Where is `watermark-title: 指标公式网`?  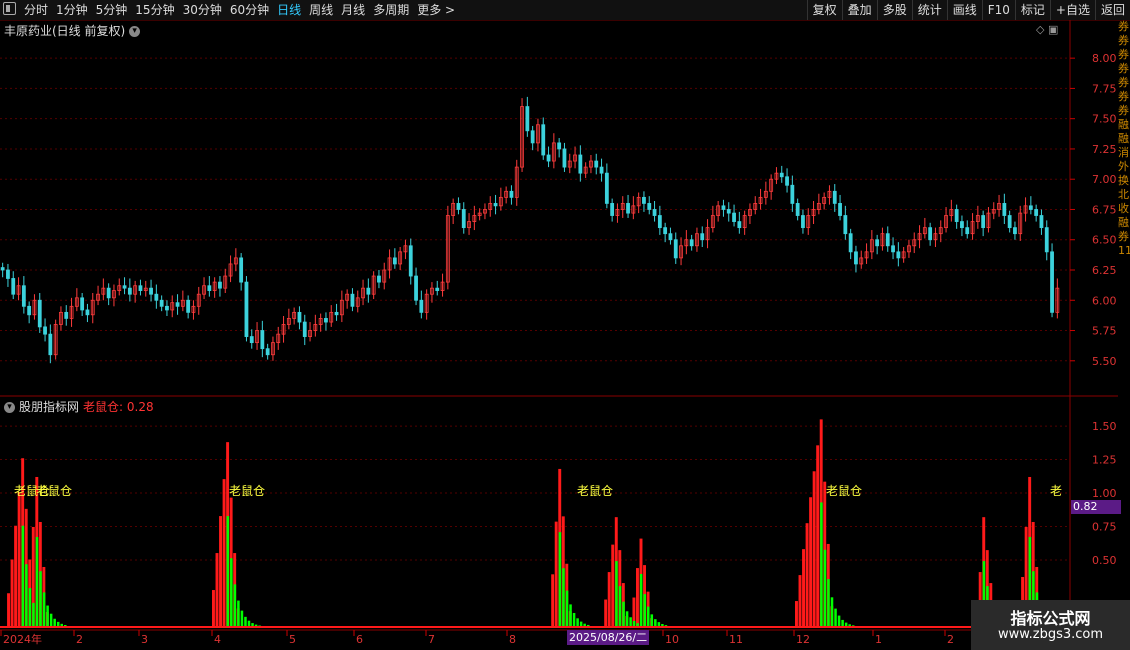
watermark-title: 指标公式网 is located at coordinates (1050, 618).